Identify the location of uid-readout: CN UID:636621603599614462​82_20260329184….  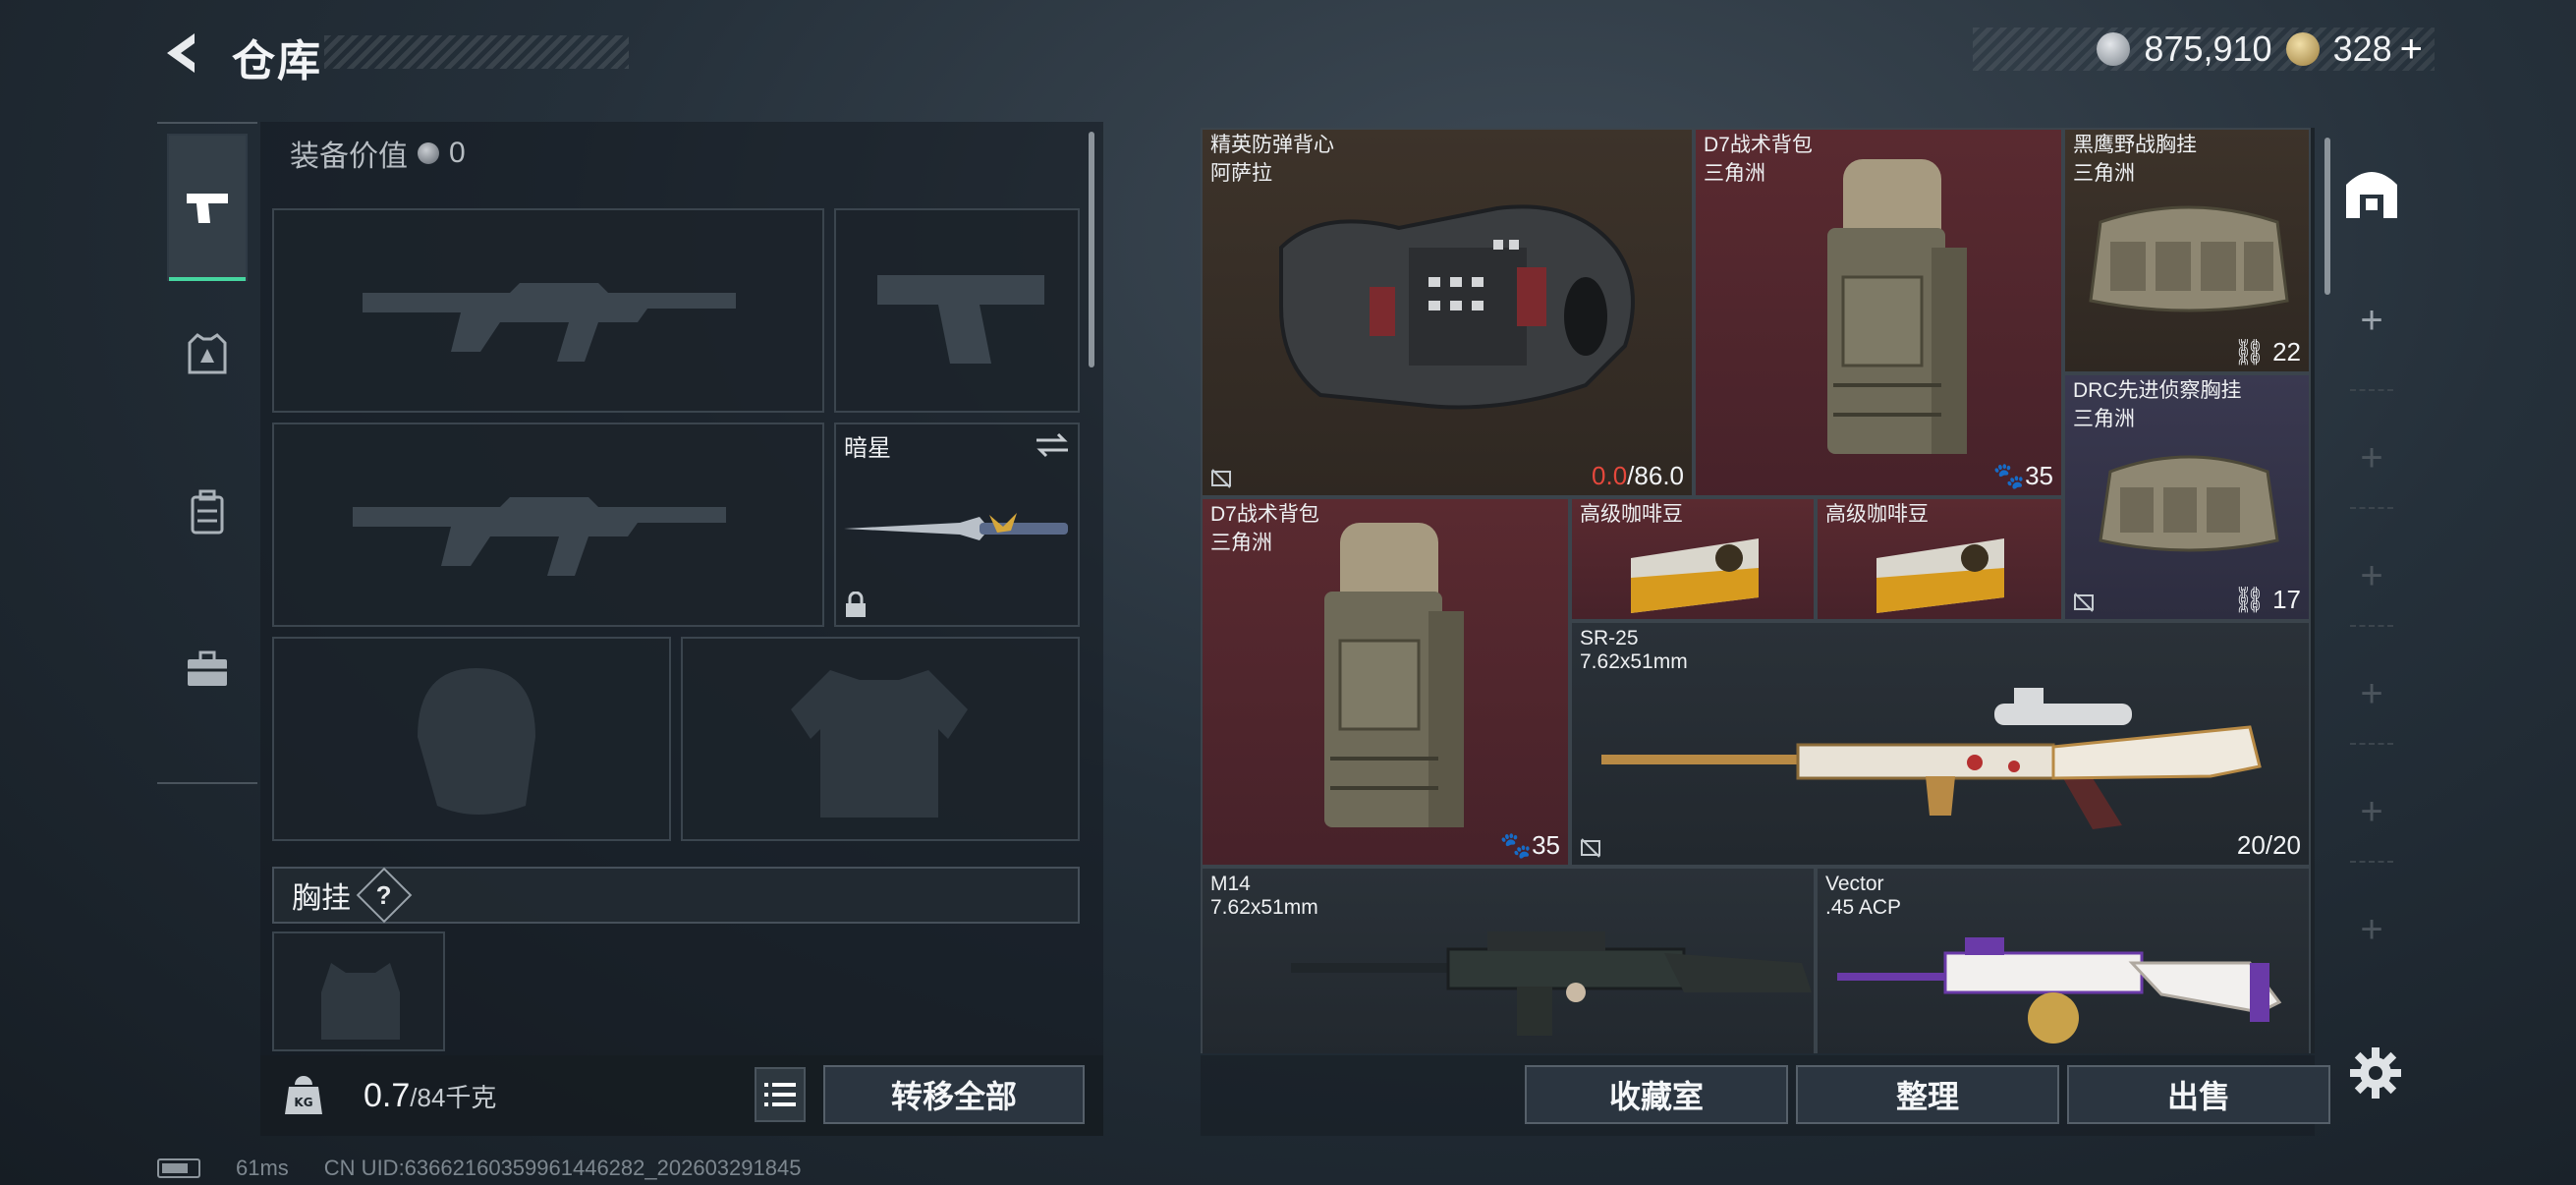
(562, 1168).